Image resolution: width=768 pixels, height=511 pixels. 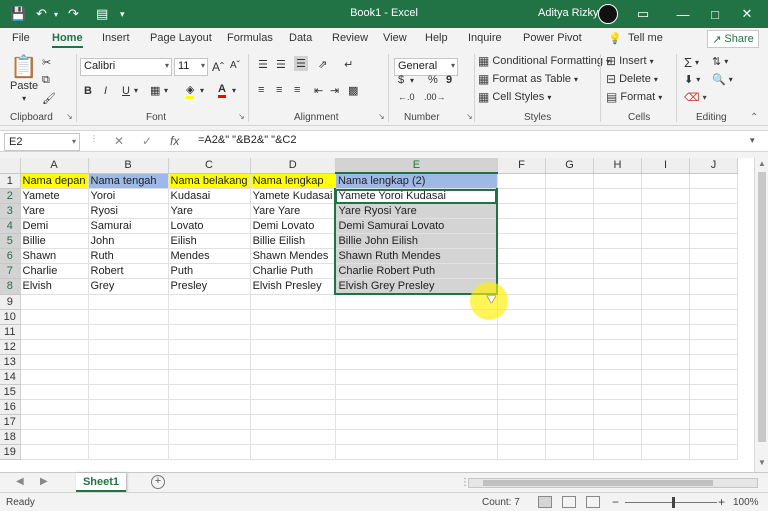 I want to click on font-launcher-icon: ↘, so click(x=241, y=116).